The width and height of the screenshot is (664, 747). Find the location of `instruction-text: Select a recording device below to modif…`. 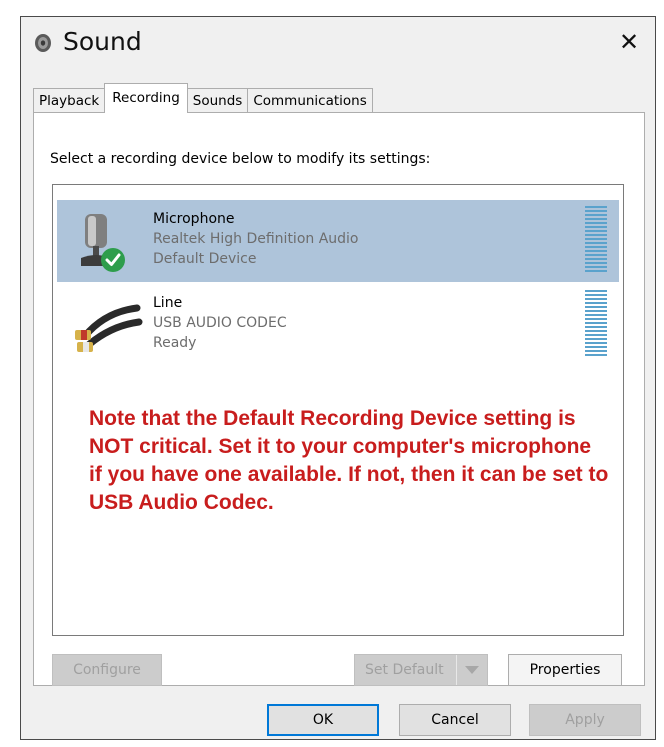

instruction-text: Select a recording device below to modif… is located at coordinates (240, 159).